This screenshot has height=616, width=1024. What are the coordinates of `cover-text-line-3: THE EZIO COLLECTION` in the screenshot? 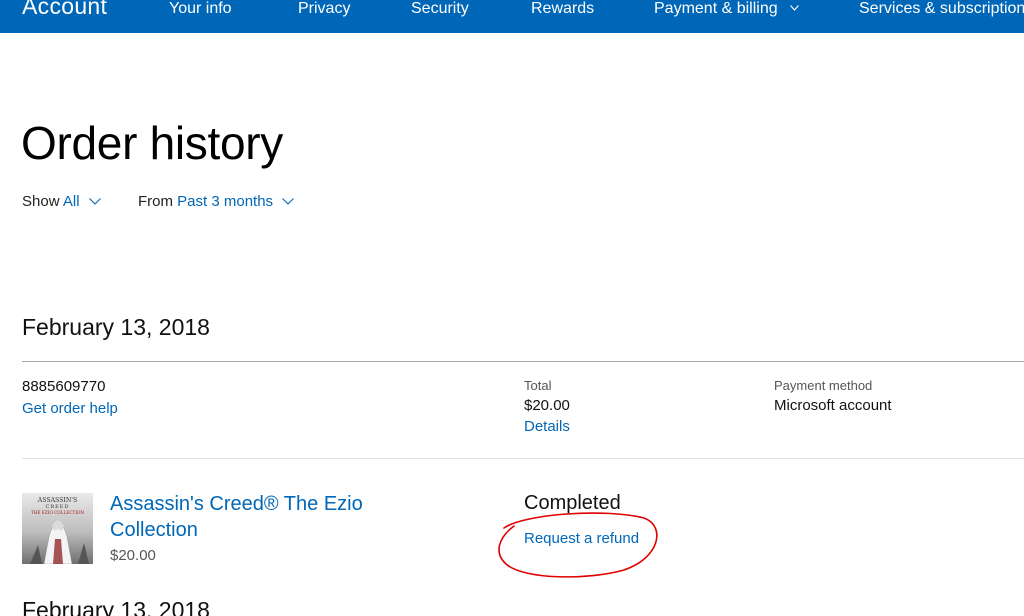 It's located at (58, 512).